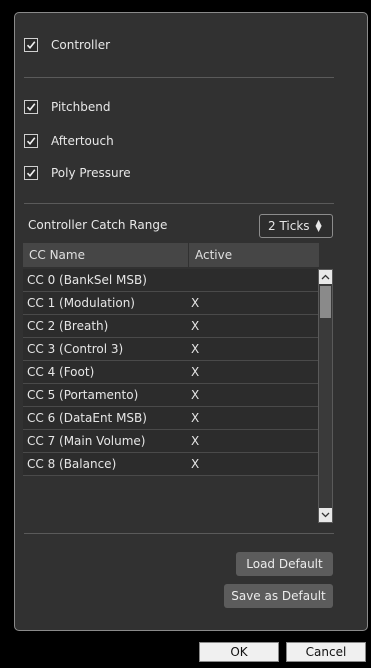 The image size is (371, 668). What do you see at coordinates (325, 515) in the screenshot?
I see `chevron-down-icon` at bounding box center [325, 515].